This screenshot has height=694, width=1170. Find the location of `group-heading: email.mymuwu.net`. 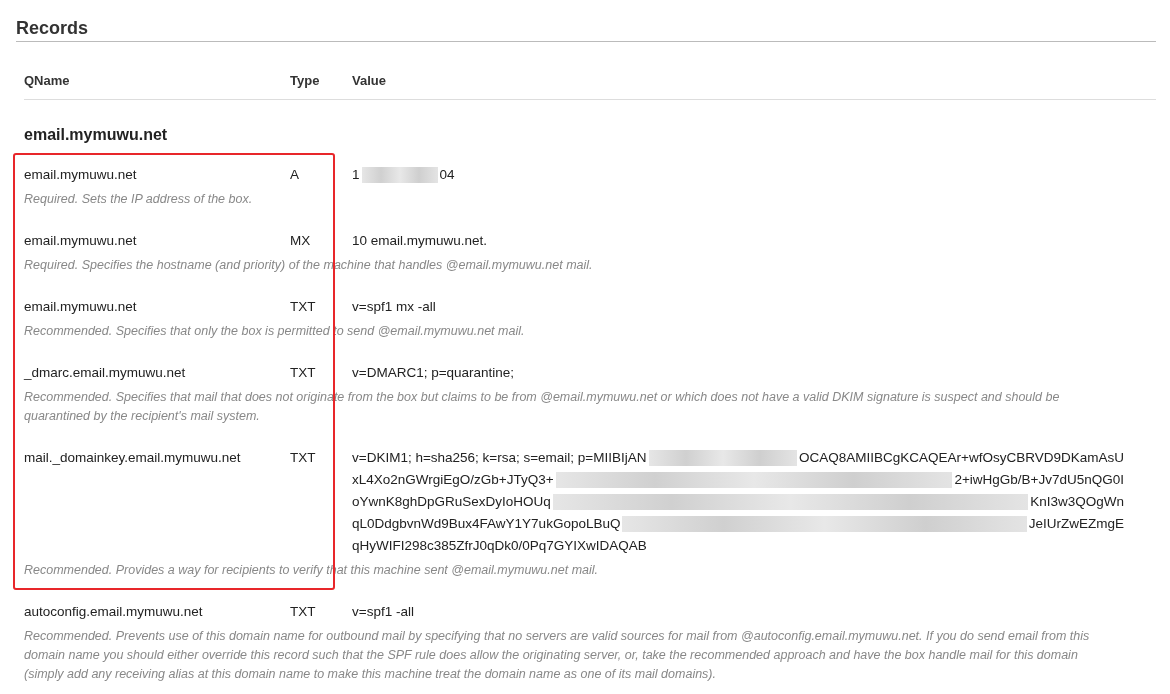

group-heading: email.mymuwu.net is located at coordinates (96, 135).